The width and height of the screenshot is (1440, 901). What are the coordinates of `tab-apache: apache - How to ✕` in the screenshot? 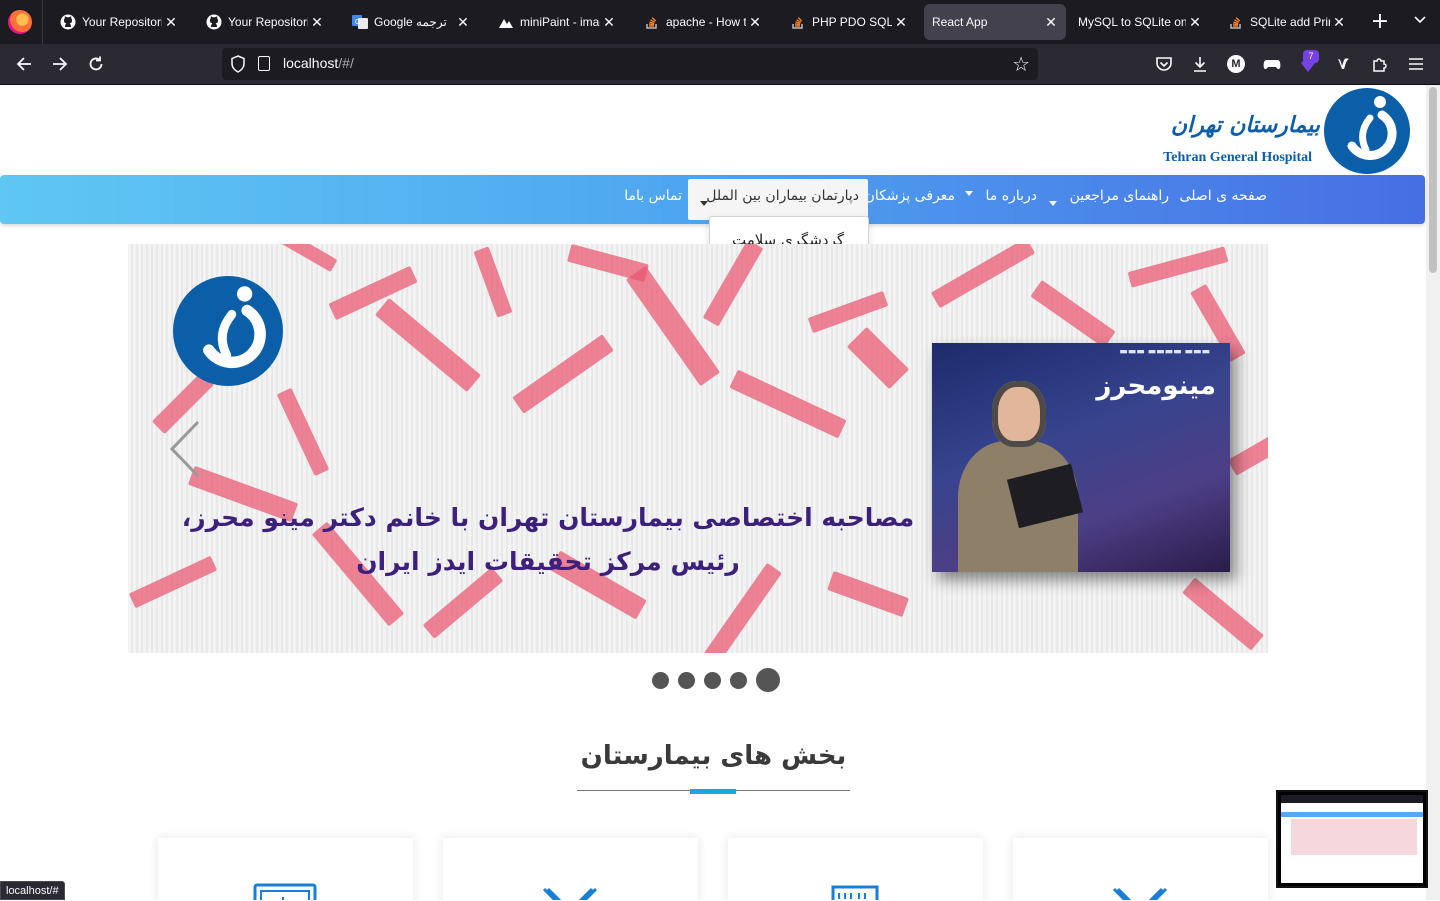 It's located at (701, 22).